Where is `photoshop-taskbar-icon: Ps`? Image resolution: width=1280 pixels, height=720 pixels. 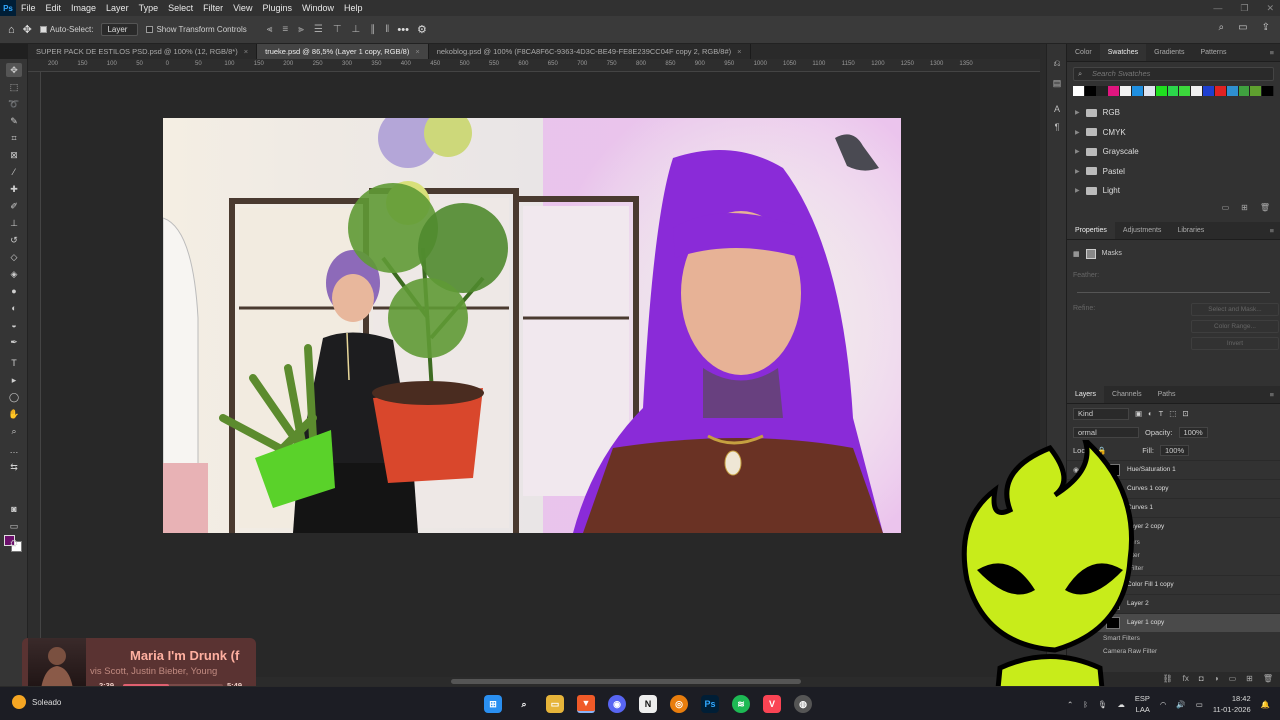 photoshop-taskbar-icon: Ps is located at coordinates (710, 704).